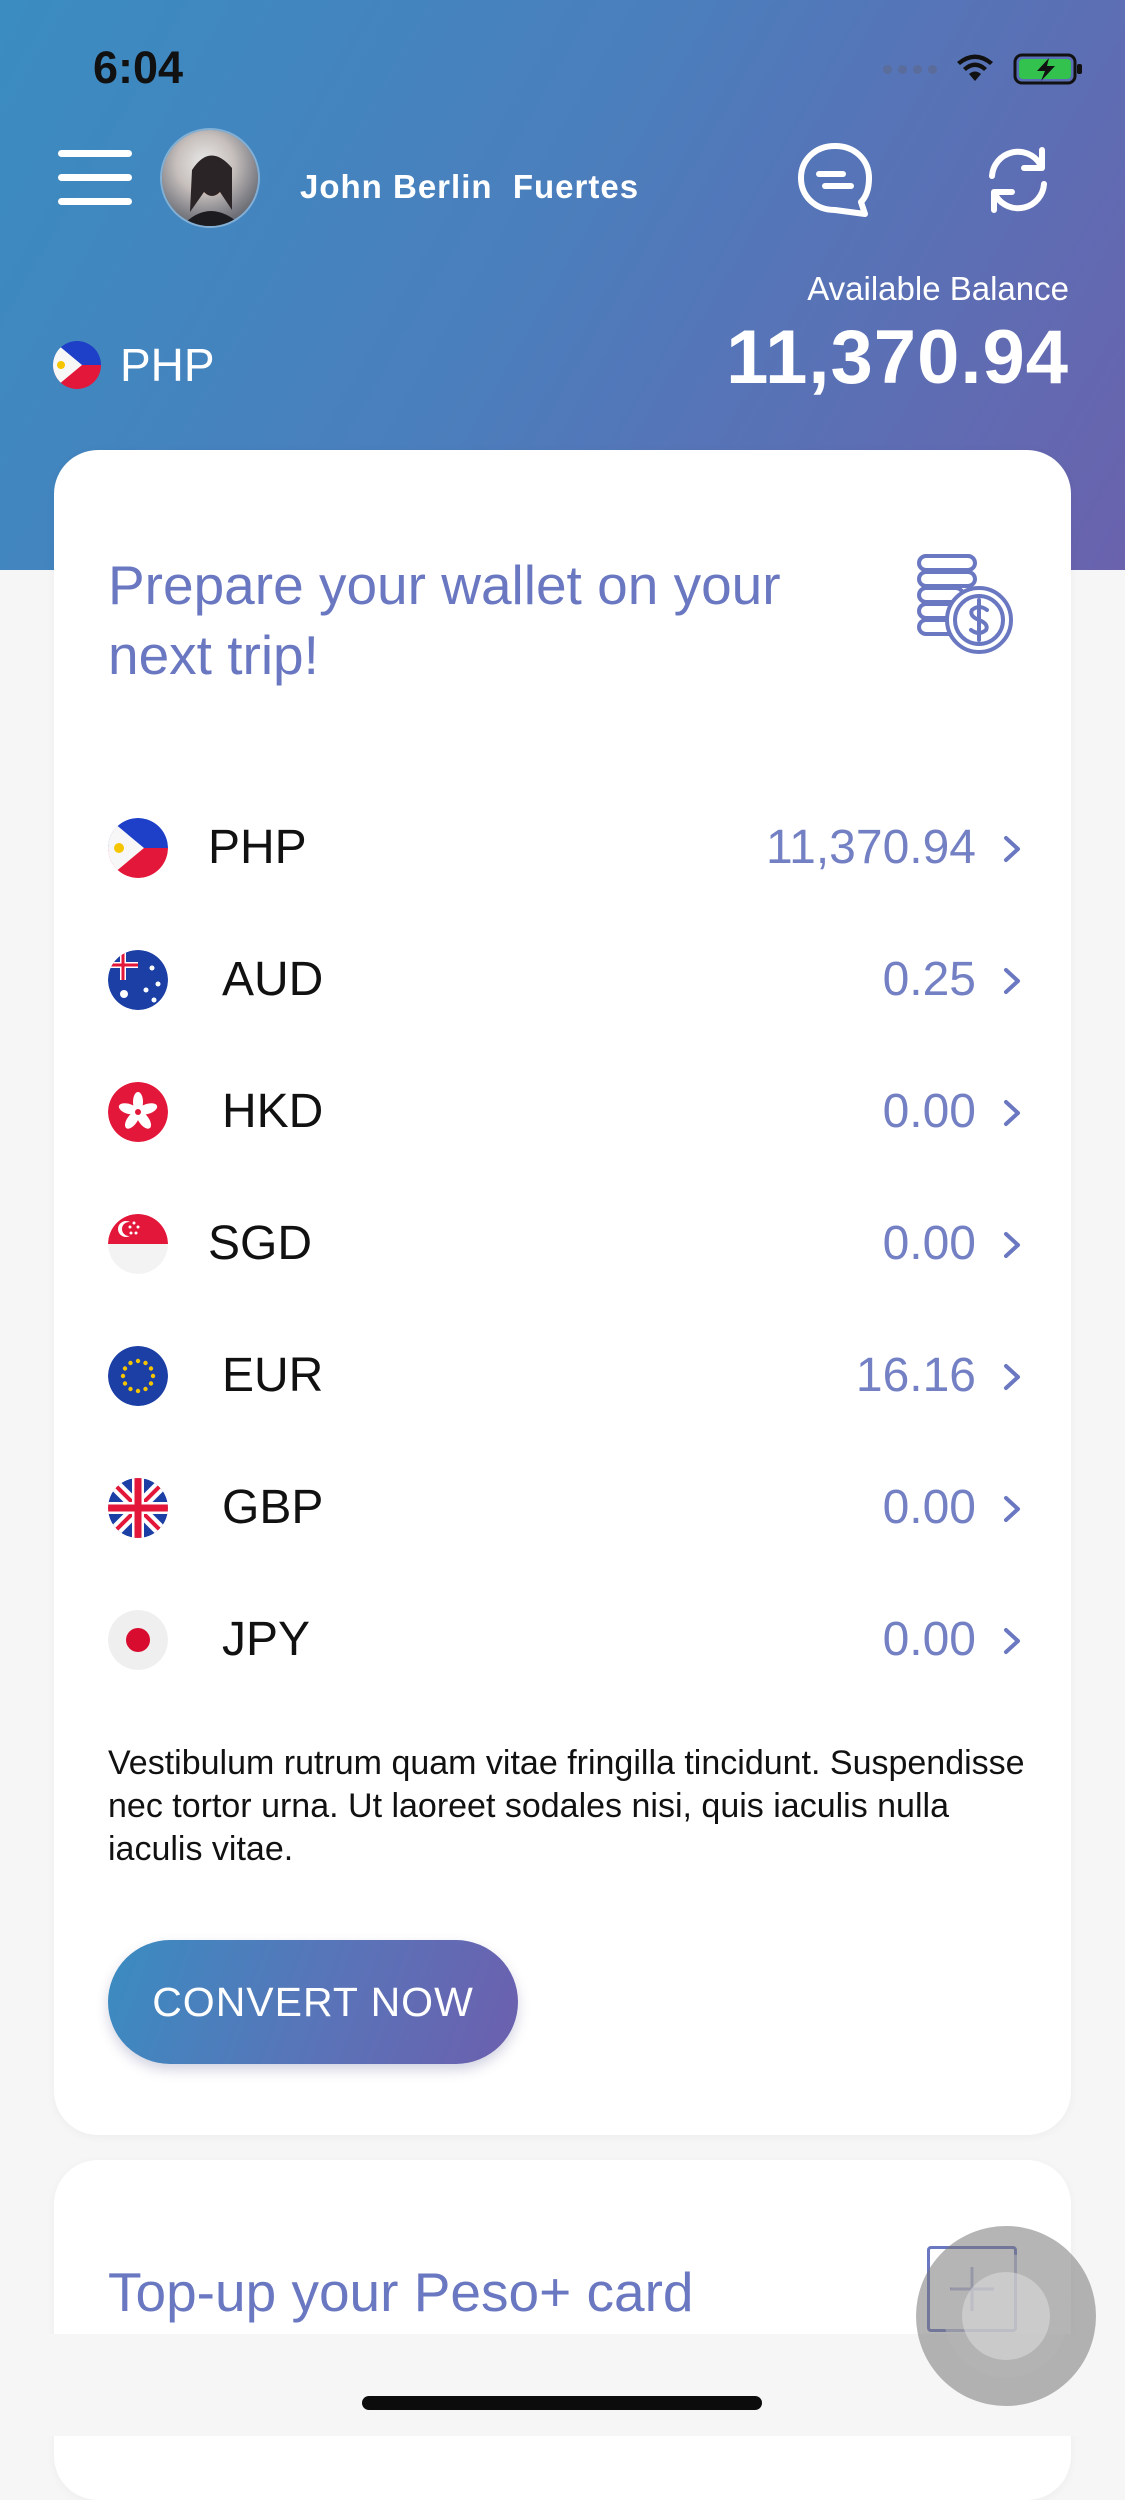 The image size is (1125, 2500). What do you see at coordinates (273, 1111) in the screenshot?
I see `currency-code: HKD` at bounding box center [273, 1111].